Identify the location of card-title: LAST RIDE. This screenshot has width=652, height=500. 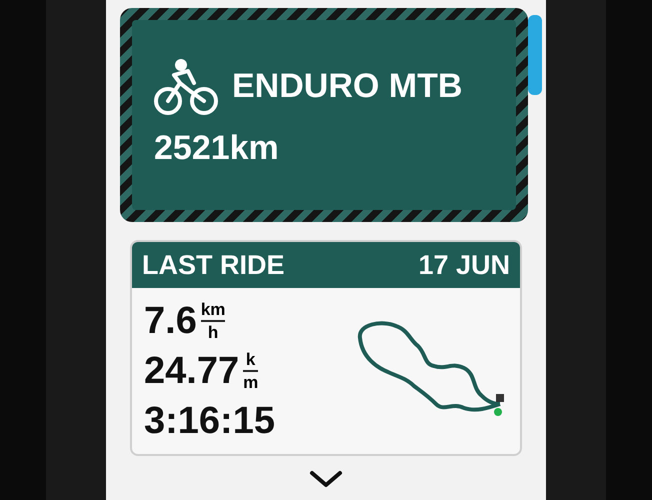
(213, 265).